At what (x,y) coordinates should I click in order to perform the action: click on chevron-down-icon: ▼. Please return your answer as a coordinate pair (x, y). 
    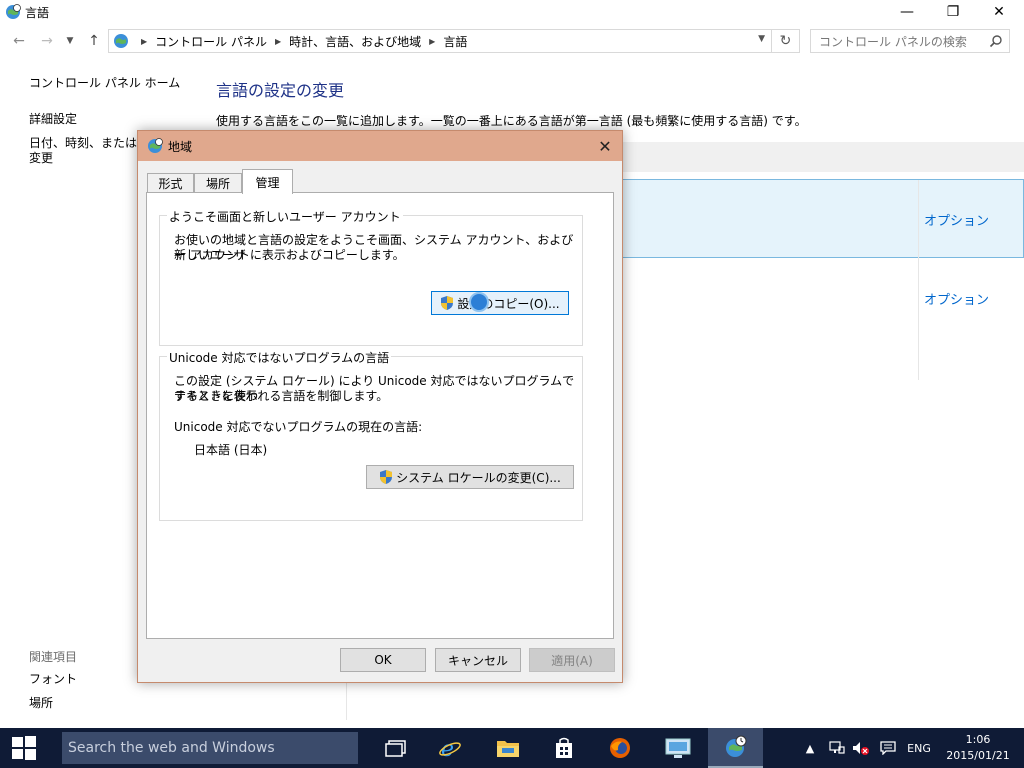
    Looking at the image, I should click on (761, 39).